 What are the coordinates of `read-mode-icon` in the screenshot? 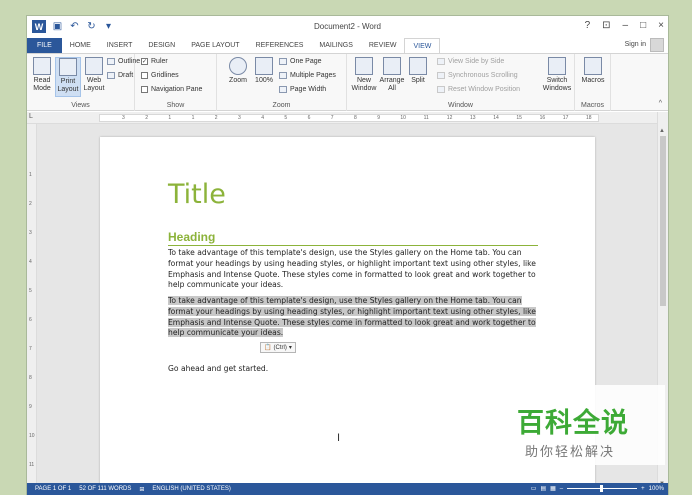 It's located at (42, 66).